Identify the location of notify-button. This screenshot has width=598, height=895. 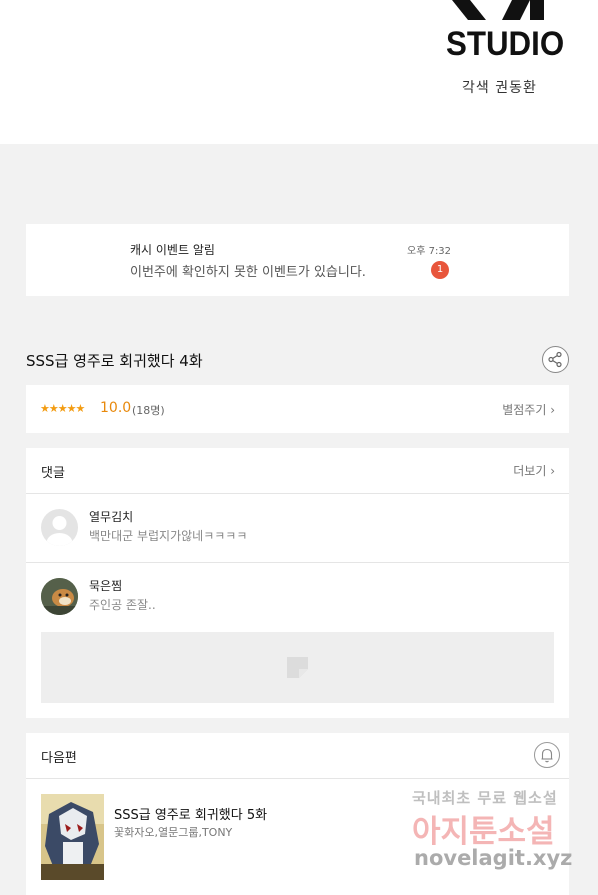
(547, 755).